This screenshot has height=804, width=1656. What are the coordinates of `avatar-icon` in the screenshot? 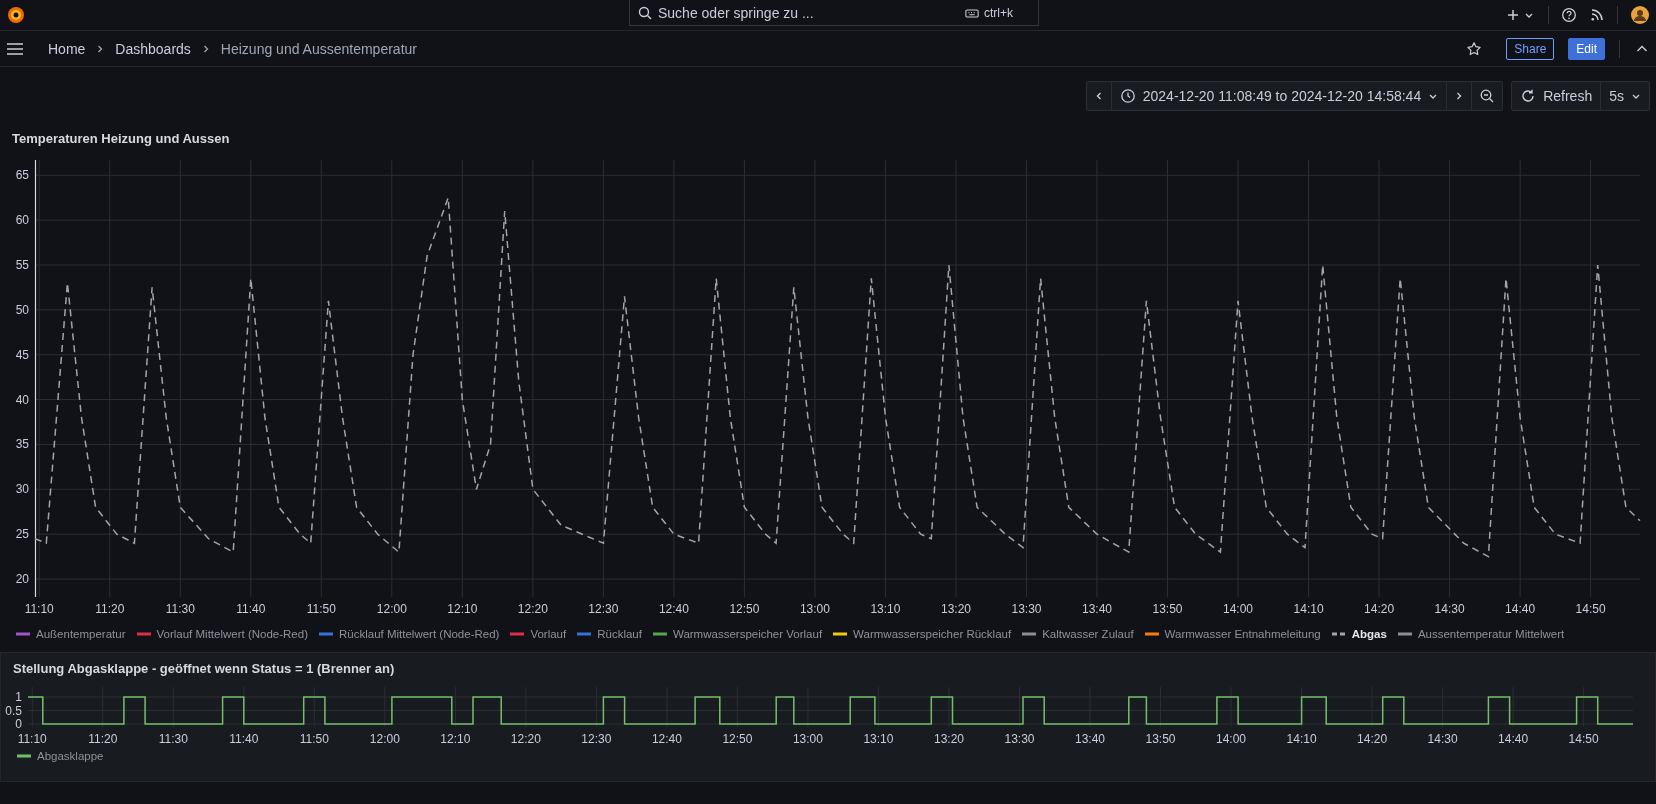 It's located at (1640, 15).